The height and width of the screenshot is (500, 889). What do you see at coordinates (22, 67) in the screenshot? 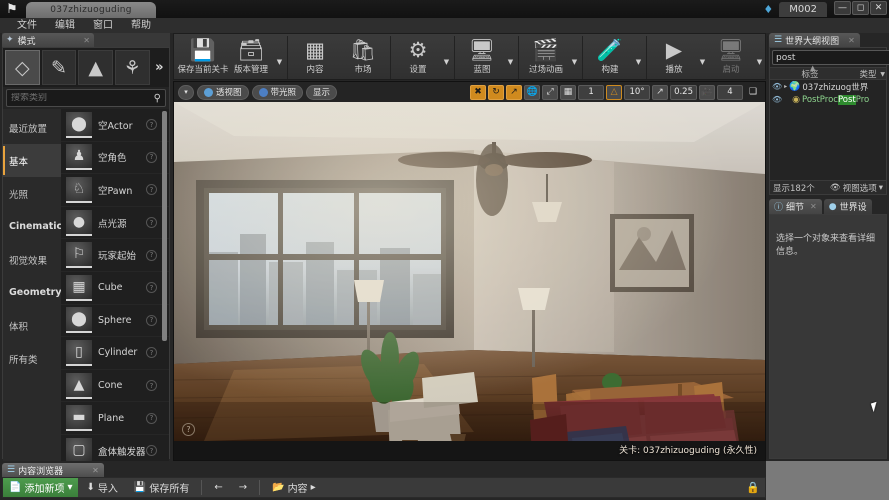
I see `place-mode-icon: ◇` at bounding box center [22, 67].